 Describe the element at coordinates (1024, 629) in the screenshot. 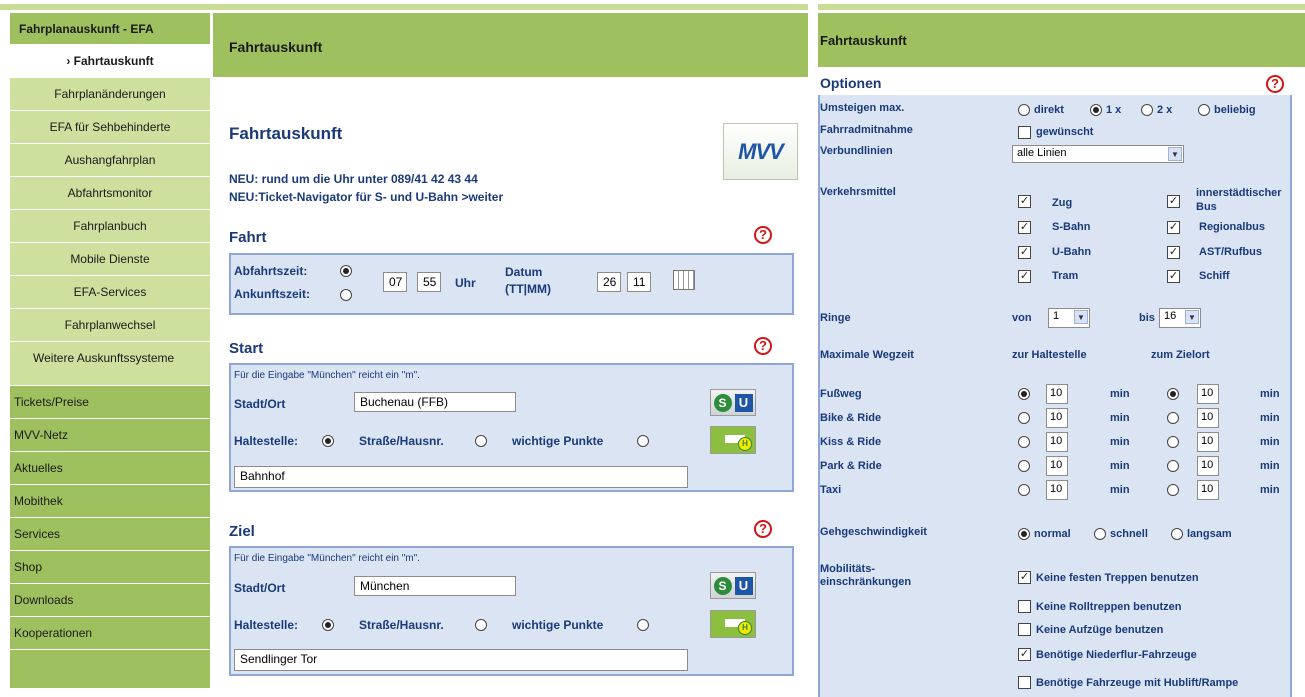

I see `mob-aufzuege-checkbox` at that location.